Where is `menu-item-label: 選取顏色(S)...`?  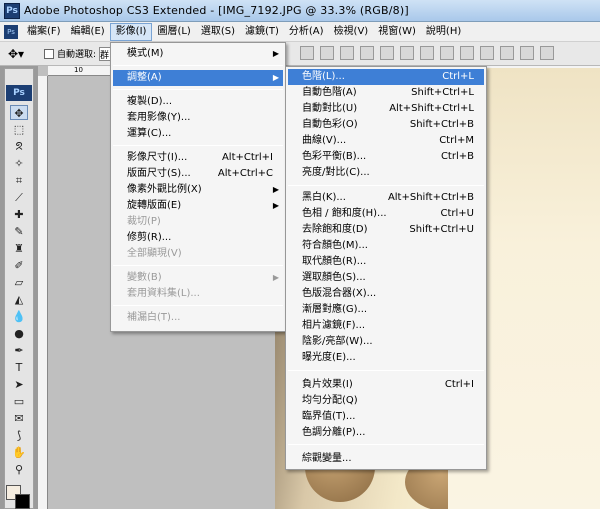
menu-item-label: 選取顏色(S)... is located at coordinates (334, 277).